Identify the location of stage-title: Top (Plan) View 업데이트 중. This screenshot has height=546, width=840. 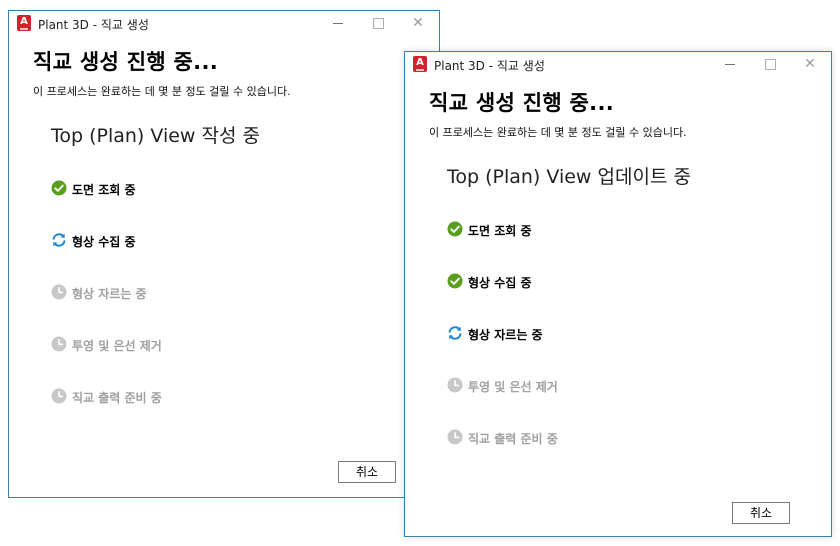
(569, 177).